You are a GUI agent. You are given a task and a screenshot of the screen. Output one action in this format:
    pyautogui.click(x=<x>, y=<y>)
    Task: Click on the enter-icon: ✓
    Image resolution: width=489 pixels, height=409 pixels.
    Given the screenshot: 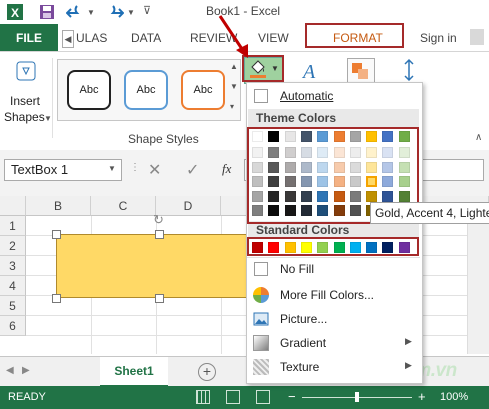 What is the action you would take?
    pyautogui.click(x=192, y=170)
    